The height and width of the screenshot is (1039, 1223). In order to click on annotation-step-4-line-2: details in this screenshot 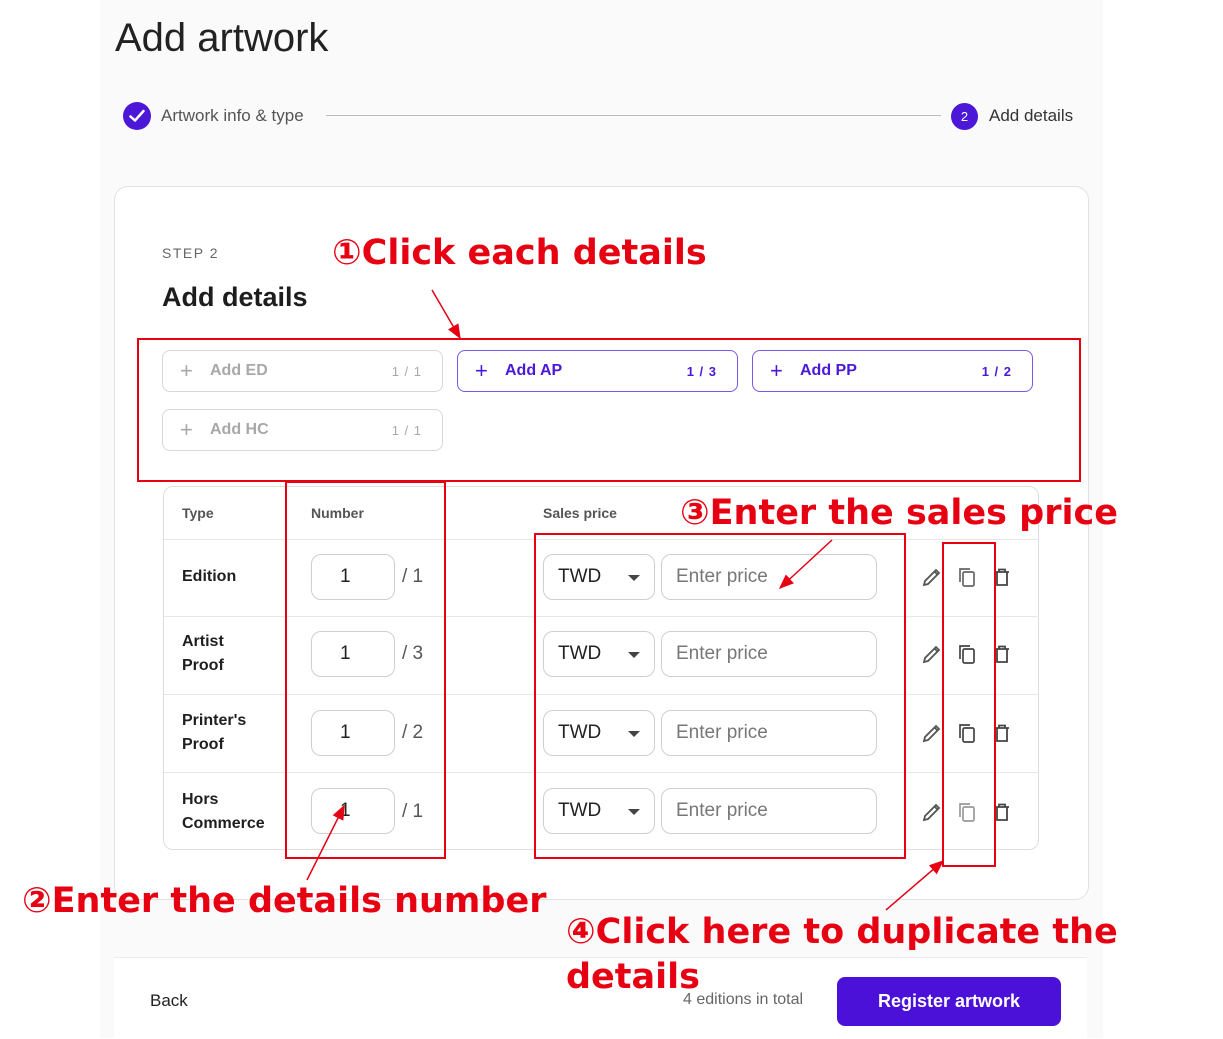, I will do `click(633, 977)`.